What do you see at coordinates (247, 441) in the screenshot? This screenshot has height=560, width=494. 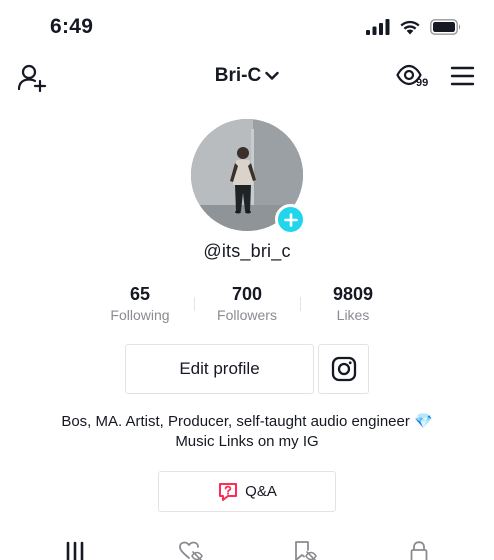 I see `bio-line: Music Links on my IG` at bounding box center [247, 441].